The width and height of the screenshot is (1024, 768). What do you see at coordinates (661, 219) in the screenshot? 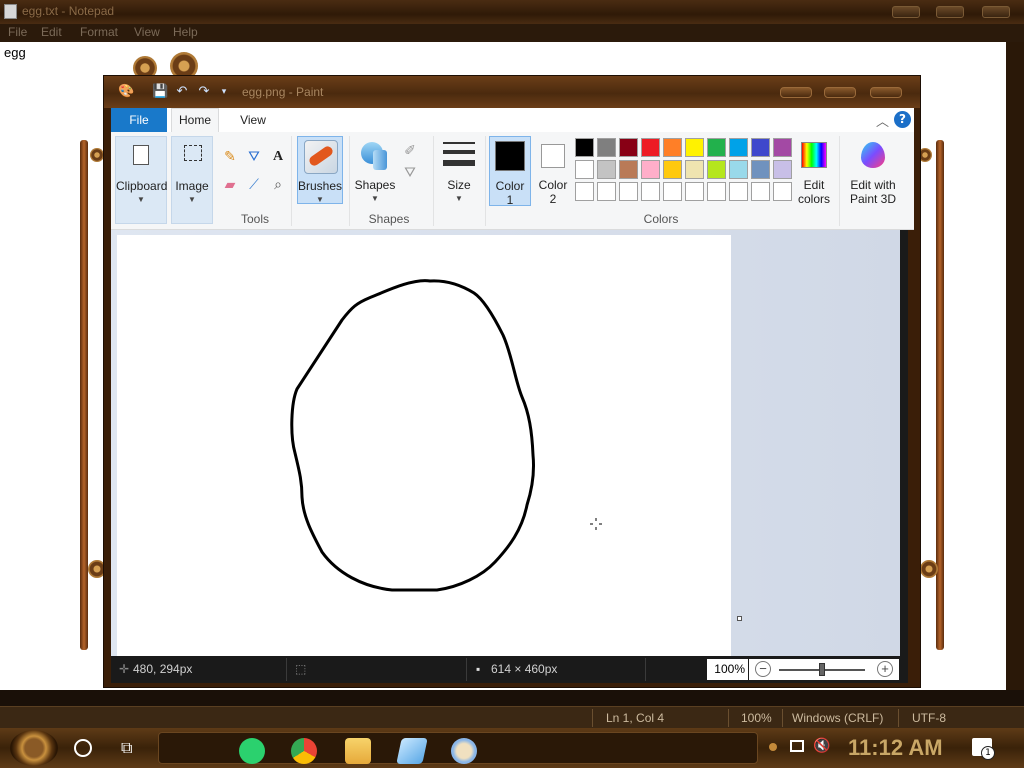
I see `colors-group-label: Colors` at bounding box center [661, 219].